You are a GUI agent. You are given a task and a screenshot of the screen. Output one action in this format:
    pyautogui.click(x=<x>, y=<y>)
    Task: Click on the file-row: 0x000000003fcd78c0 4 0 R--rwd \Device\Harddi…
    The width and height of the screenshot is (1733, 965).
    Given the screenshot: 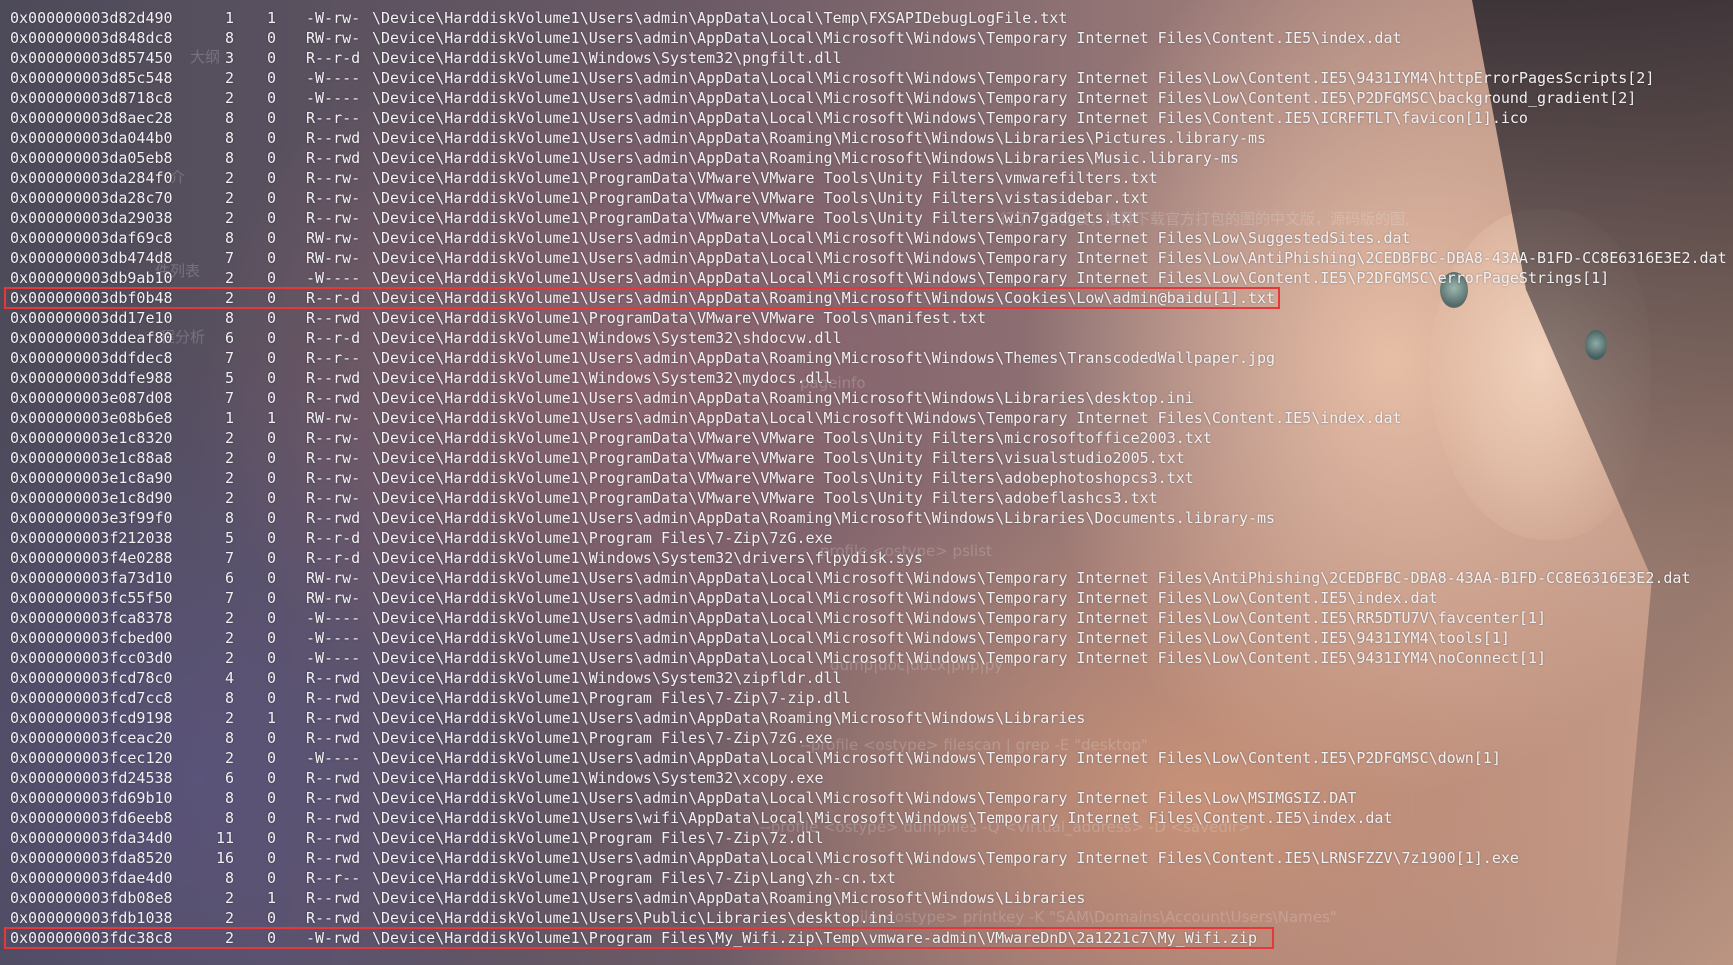 What is the action you would take?
    pyautogui.click(x=866, y=678)
    